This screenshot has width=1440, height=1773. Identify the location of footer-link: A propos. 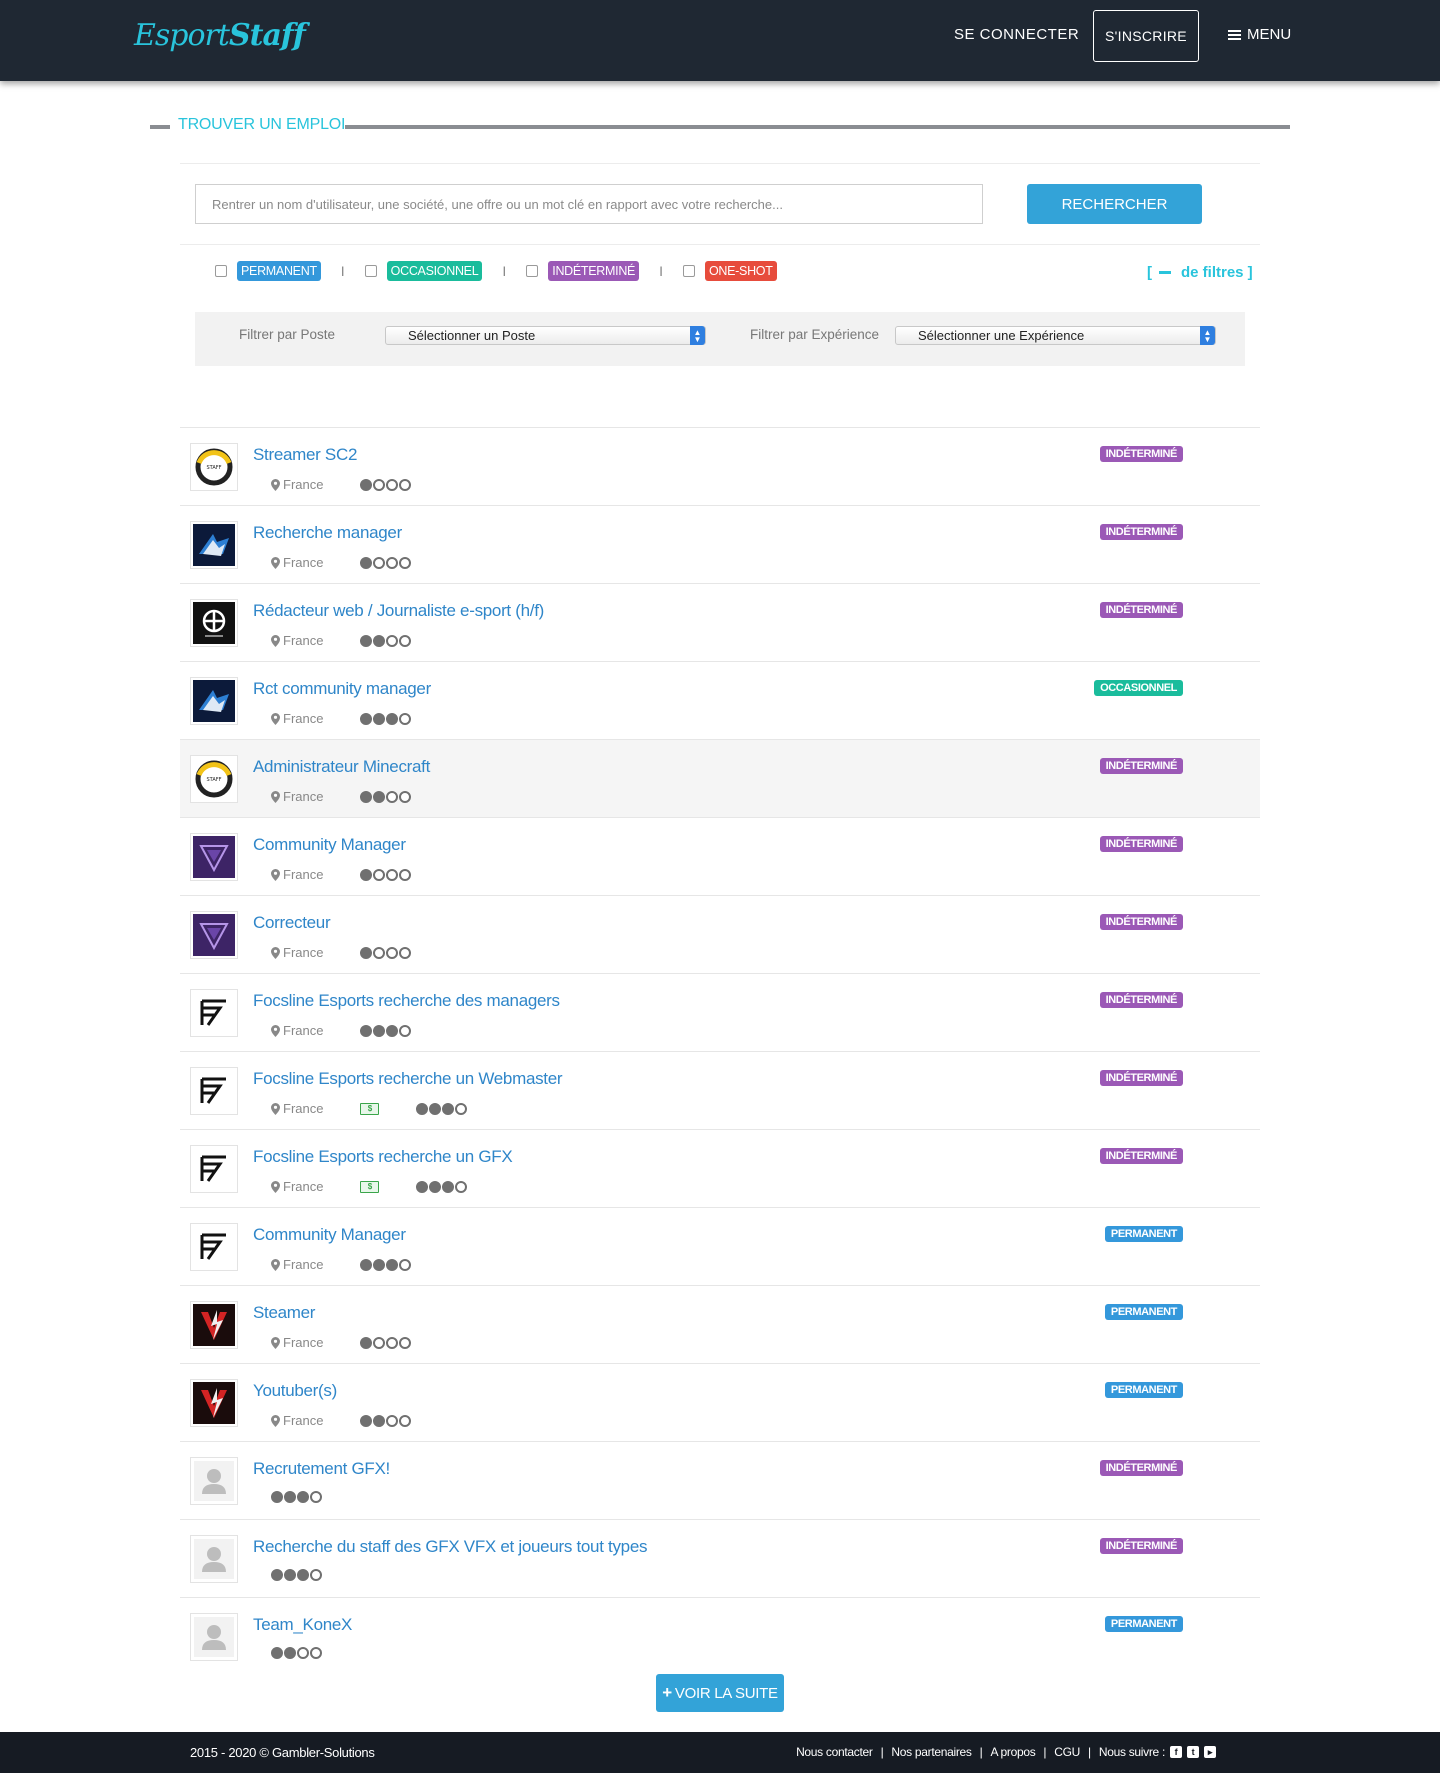
(1012, 1752).